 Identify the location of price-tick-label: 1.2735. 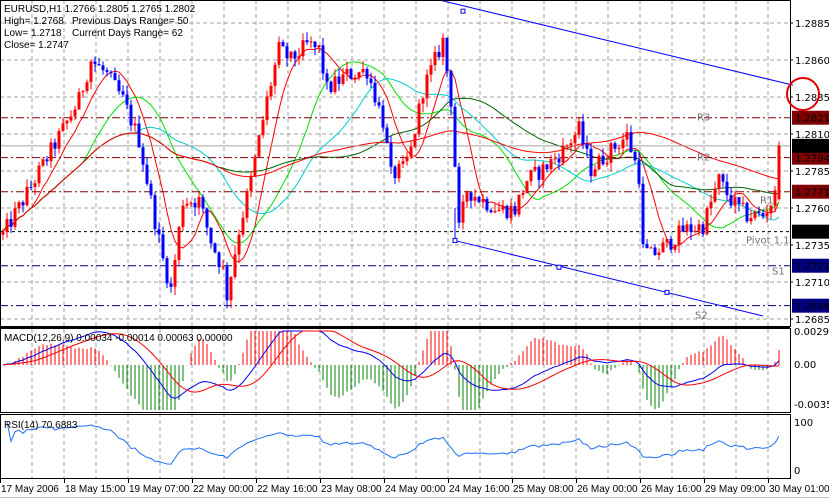
(812, 246).